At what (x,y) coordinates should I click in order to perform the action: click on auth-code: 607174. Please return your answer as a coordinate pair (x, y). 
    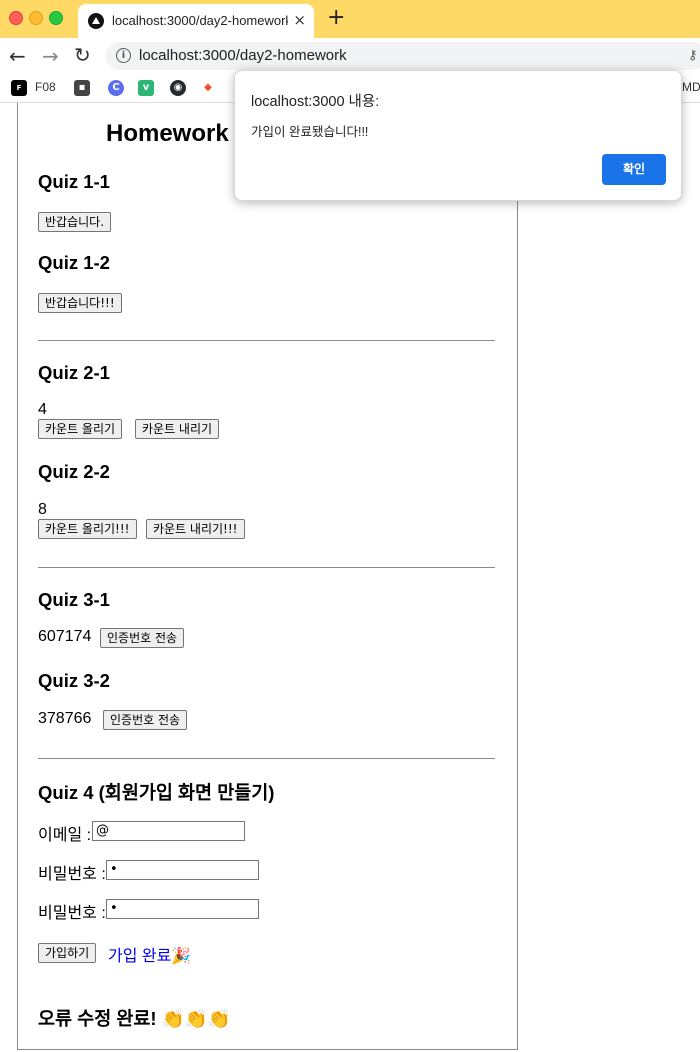
    Looking at the image, I should click on (65, 636).